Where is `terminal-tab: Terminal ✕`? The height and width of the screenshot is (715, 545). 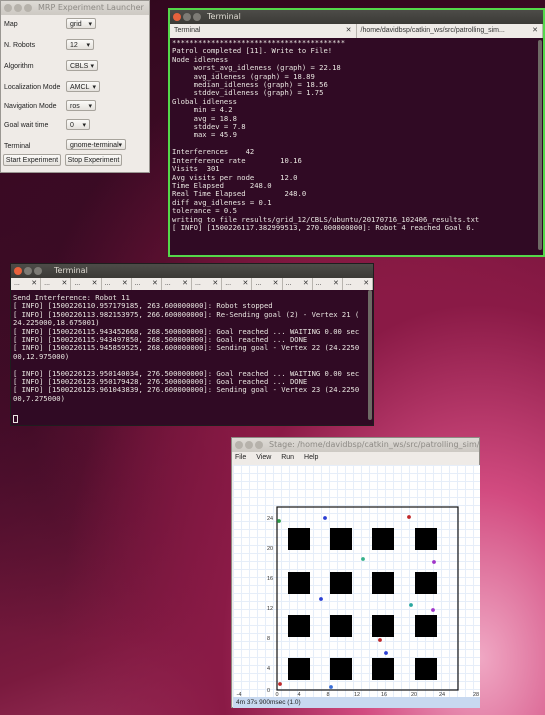
terminal-tab: Terminal ✕ is located at coordinates (263, 31).